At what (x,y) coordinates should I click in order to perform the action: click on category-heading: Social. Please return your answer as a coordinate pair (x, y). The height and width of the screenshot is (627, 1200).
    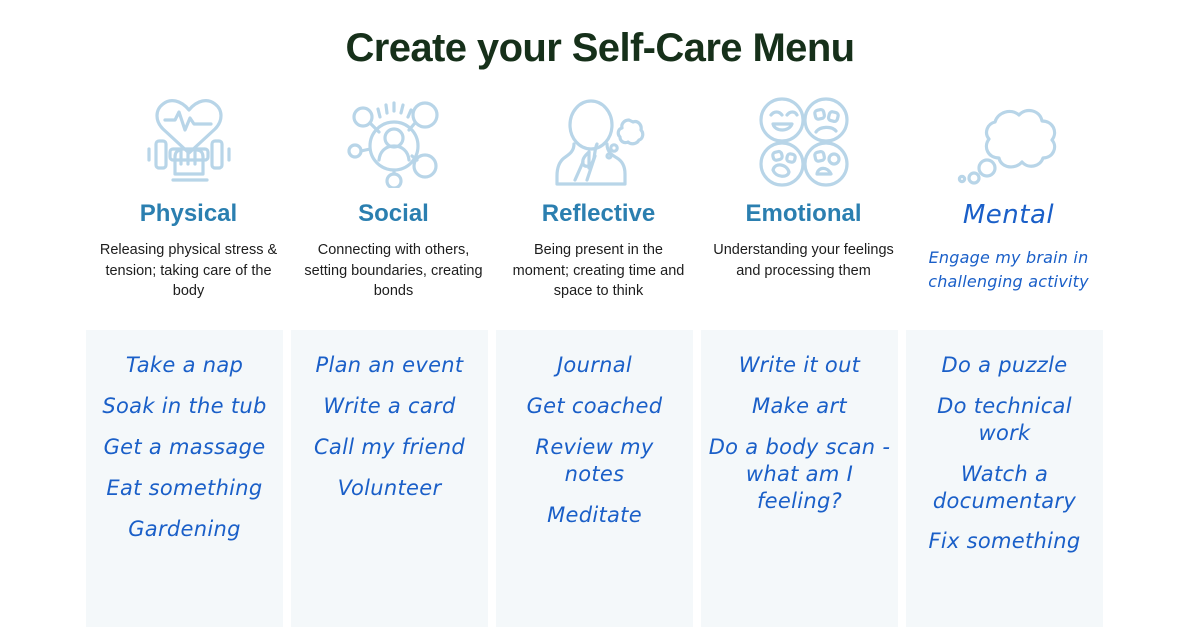
    Looking at the image, I should click on (393, 213).